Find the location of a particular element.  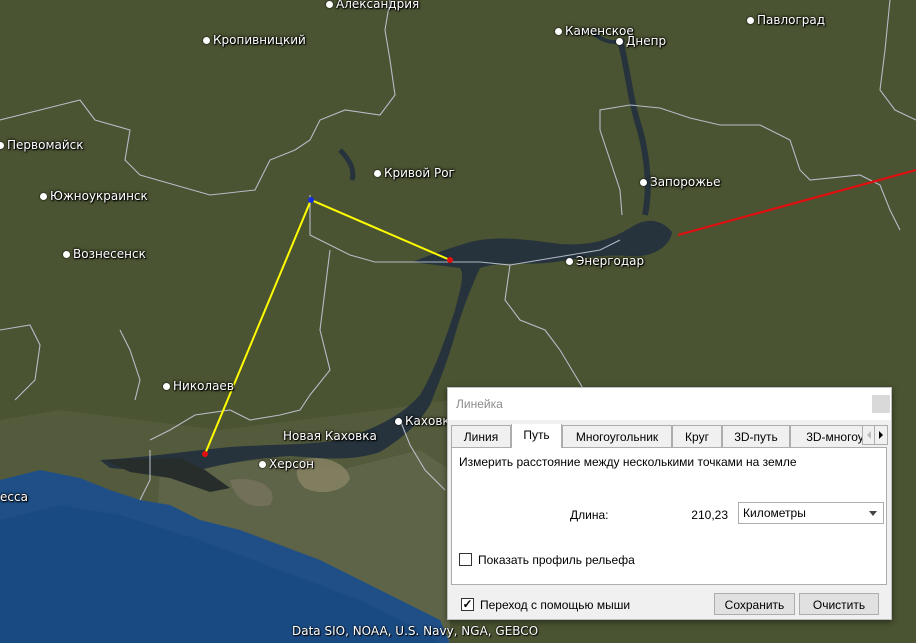

city-energodar: Энергодар is located at coordinates (605, 261).